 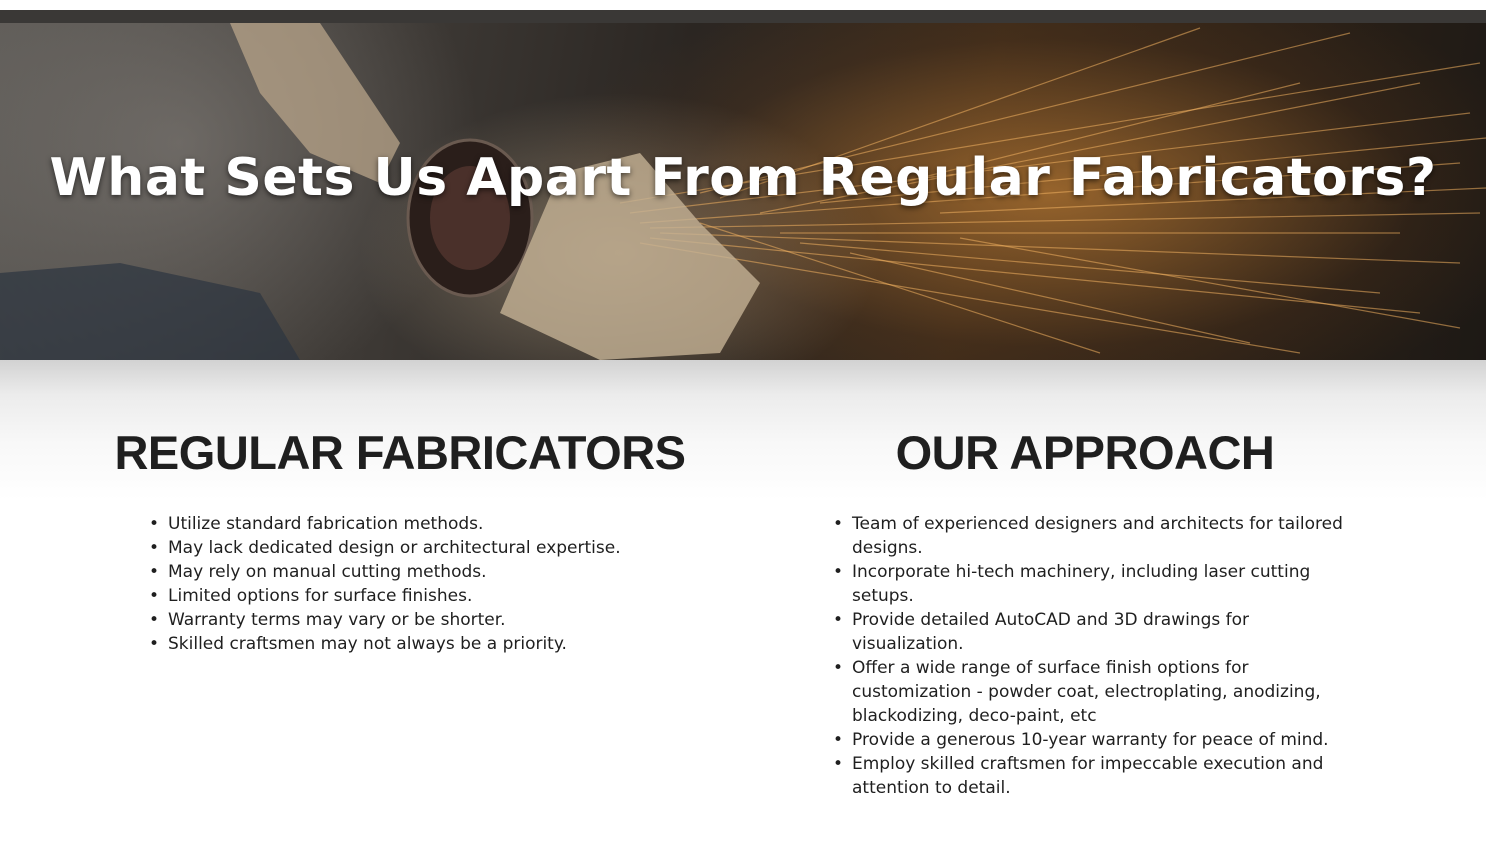 What do you see at coordinates (337, 620) in the screenshot?
I see `list-item-text: Warranty terms may vary or be shorter.` at bounding box center [337, 620].